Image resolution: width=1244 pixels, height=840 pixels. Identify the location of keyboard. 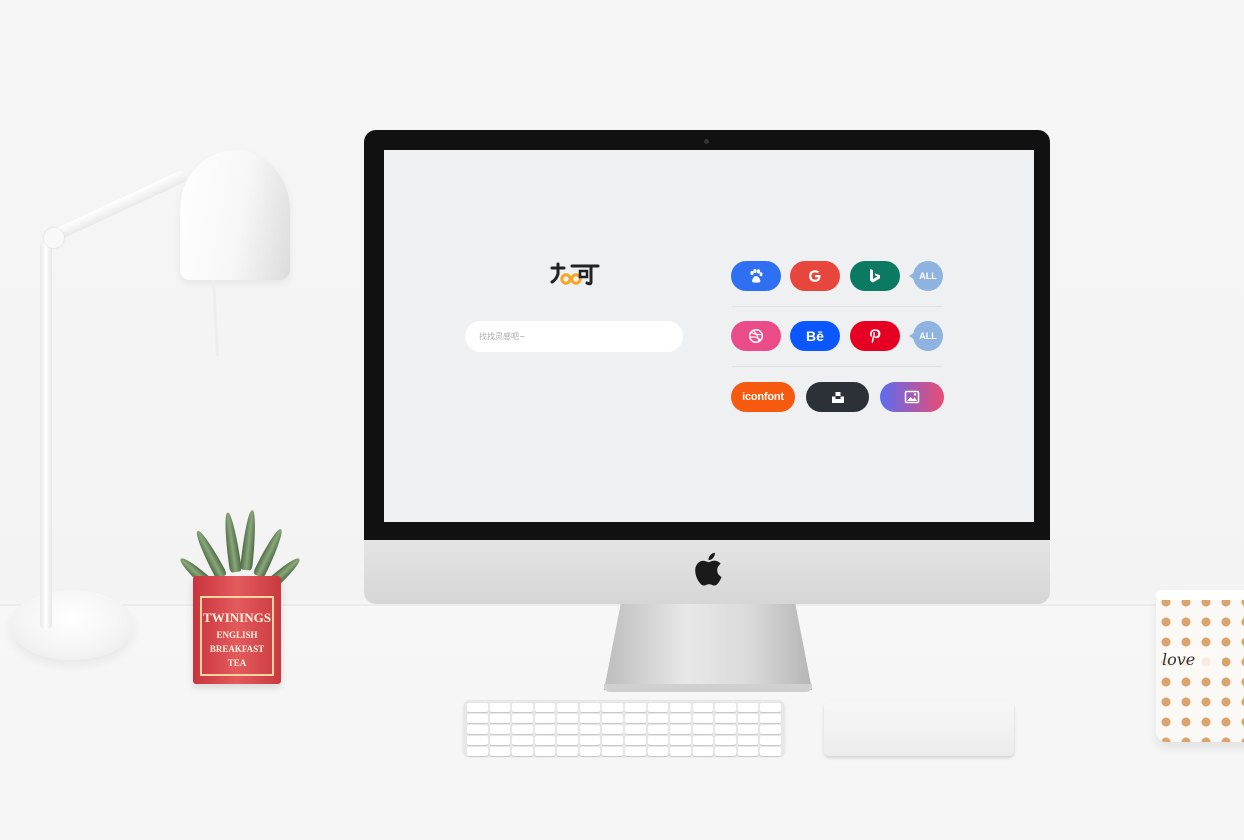
(624, 728).